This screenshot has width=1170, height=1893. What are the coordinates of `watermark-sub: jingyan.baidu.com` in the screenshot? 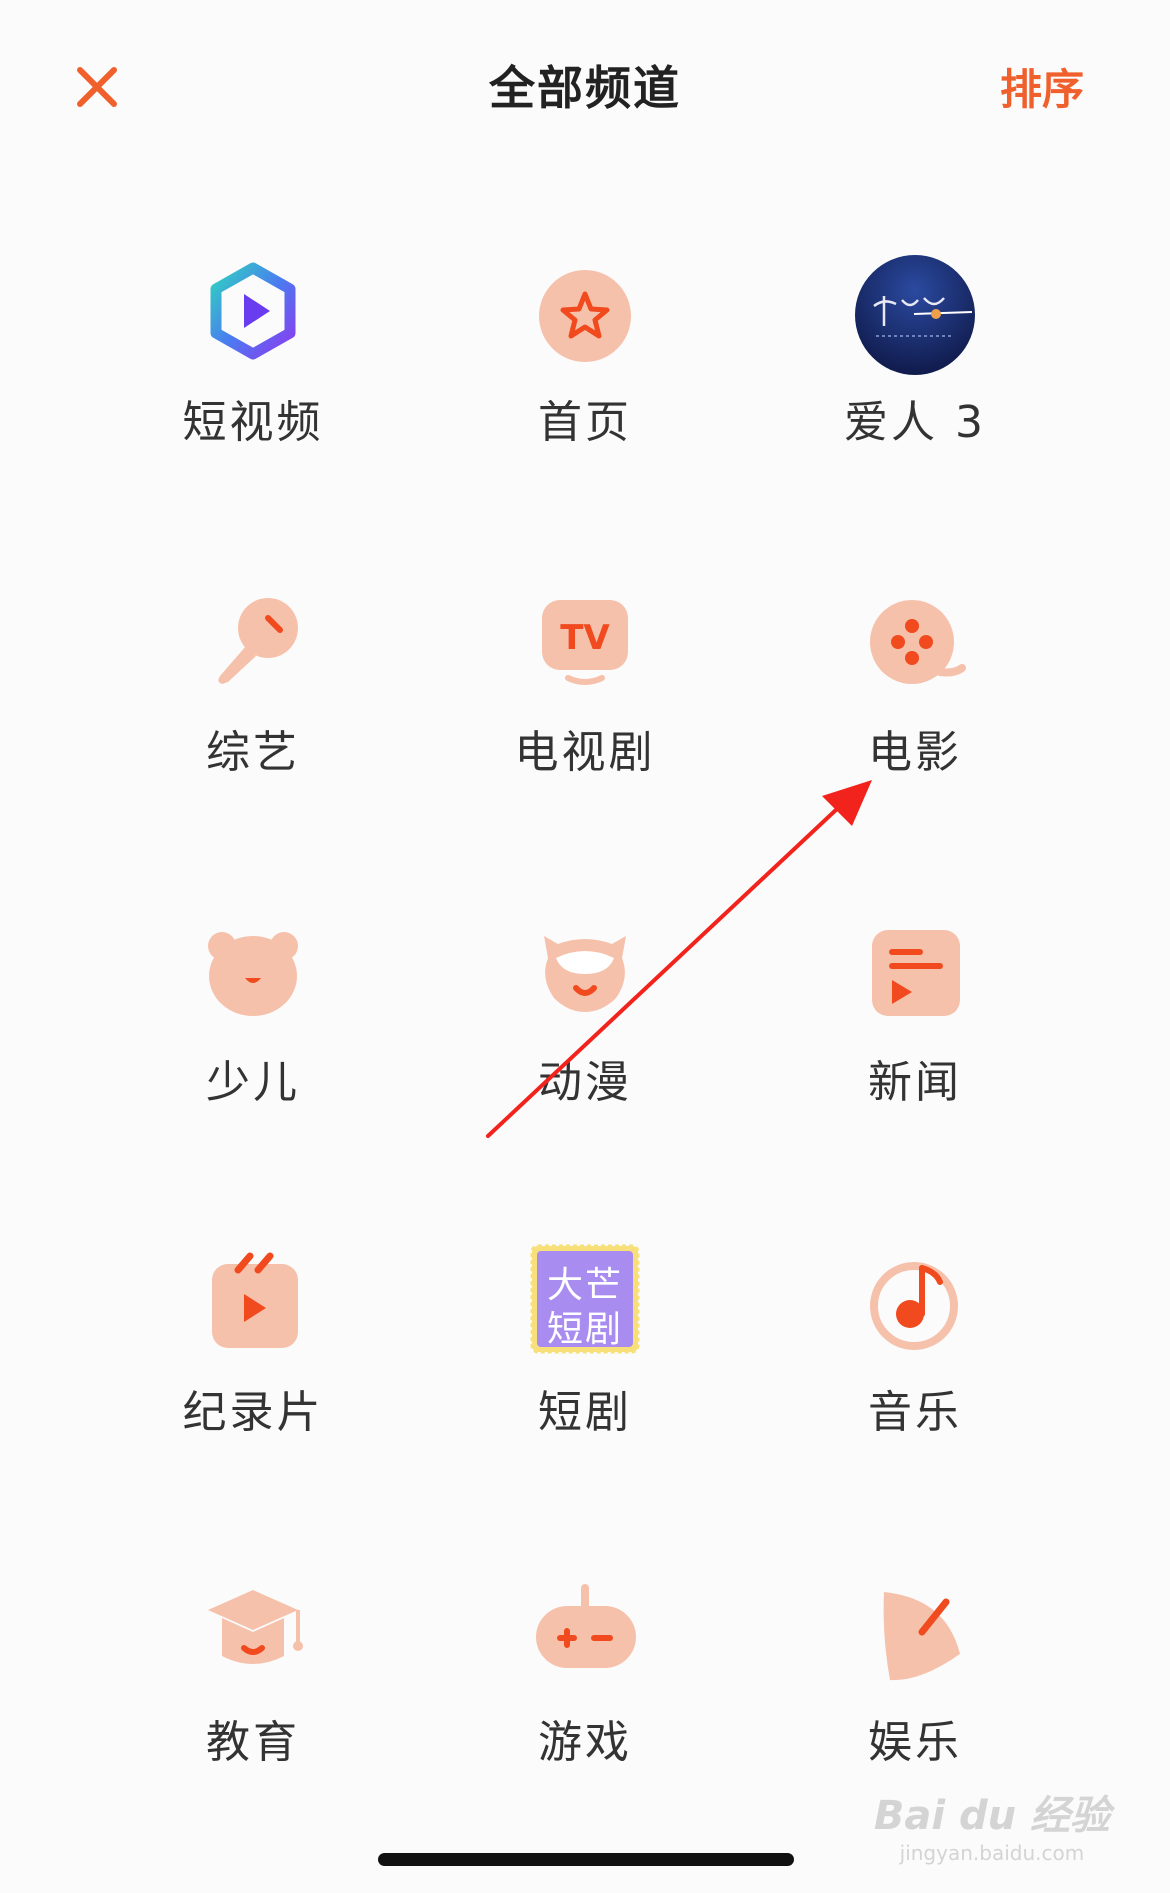 It's located at (992, 1853).